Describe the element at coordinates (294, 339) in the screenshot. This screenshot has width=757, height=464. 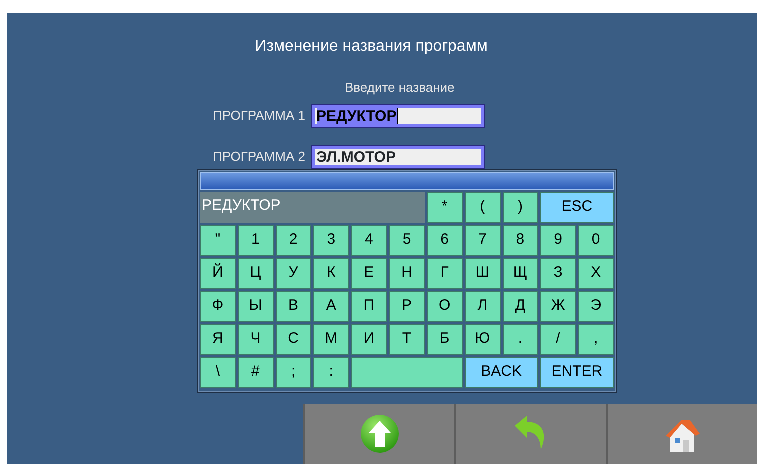
I see `key: С` at that location.